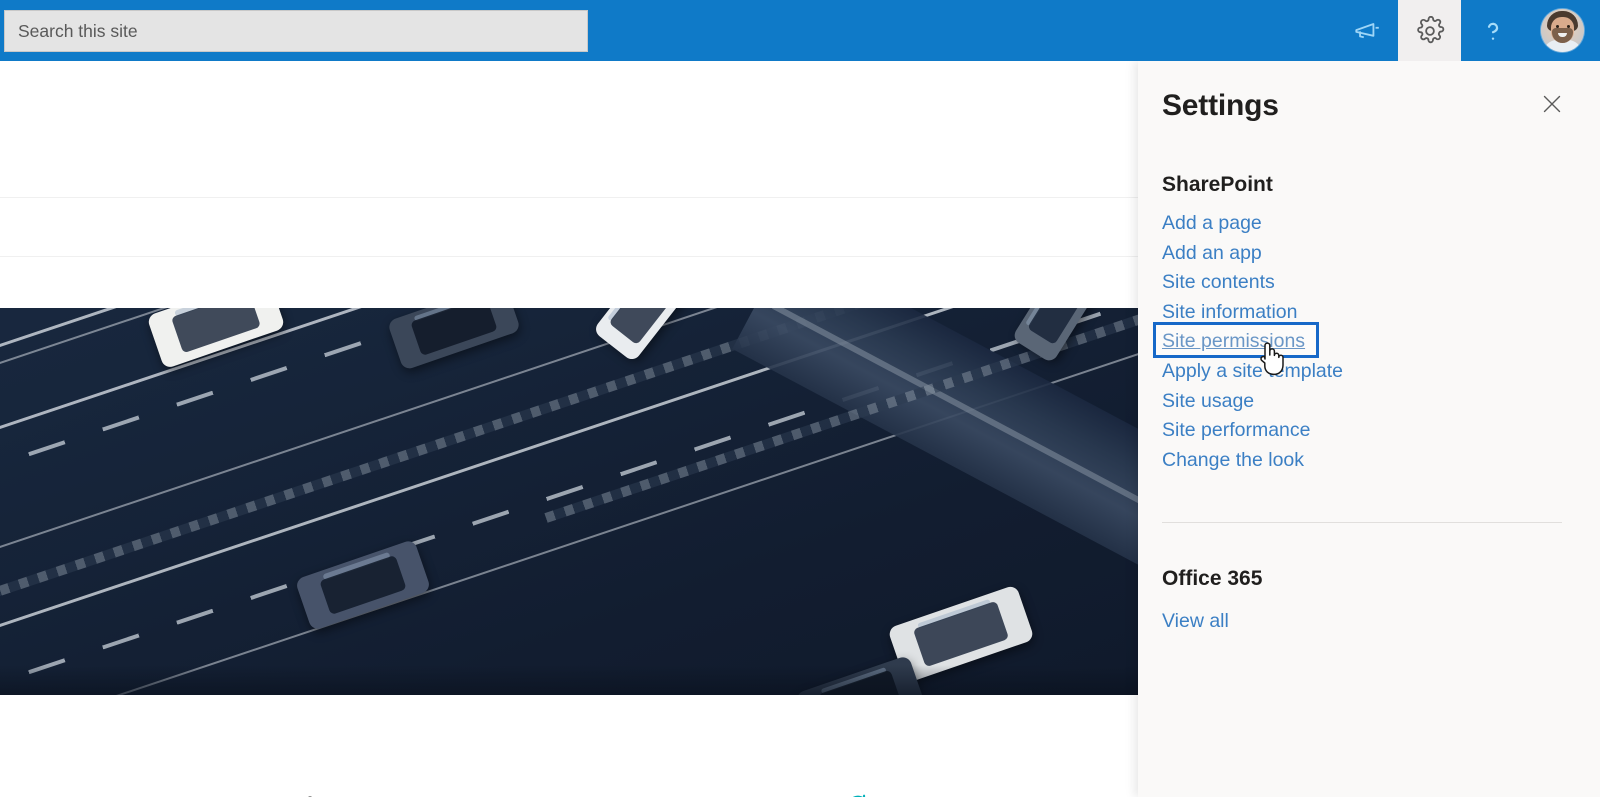  What do you see at coordinates (1220, 105) in the screenshot?
I see `panel-title: Settings` at bounding box center [1220, 105].